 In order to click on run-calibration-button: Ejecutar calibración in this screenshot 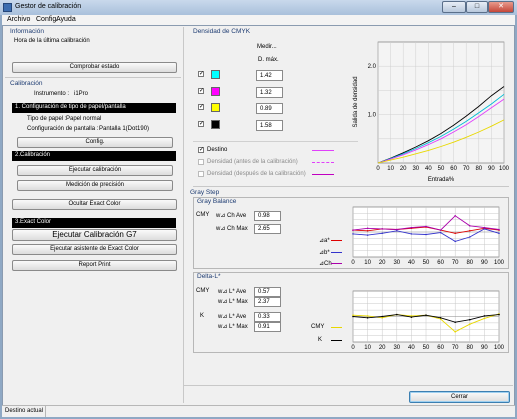, I will do `click(95, 170)`.